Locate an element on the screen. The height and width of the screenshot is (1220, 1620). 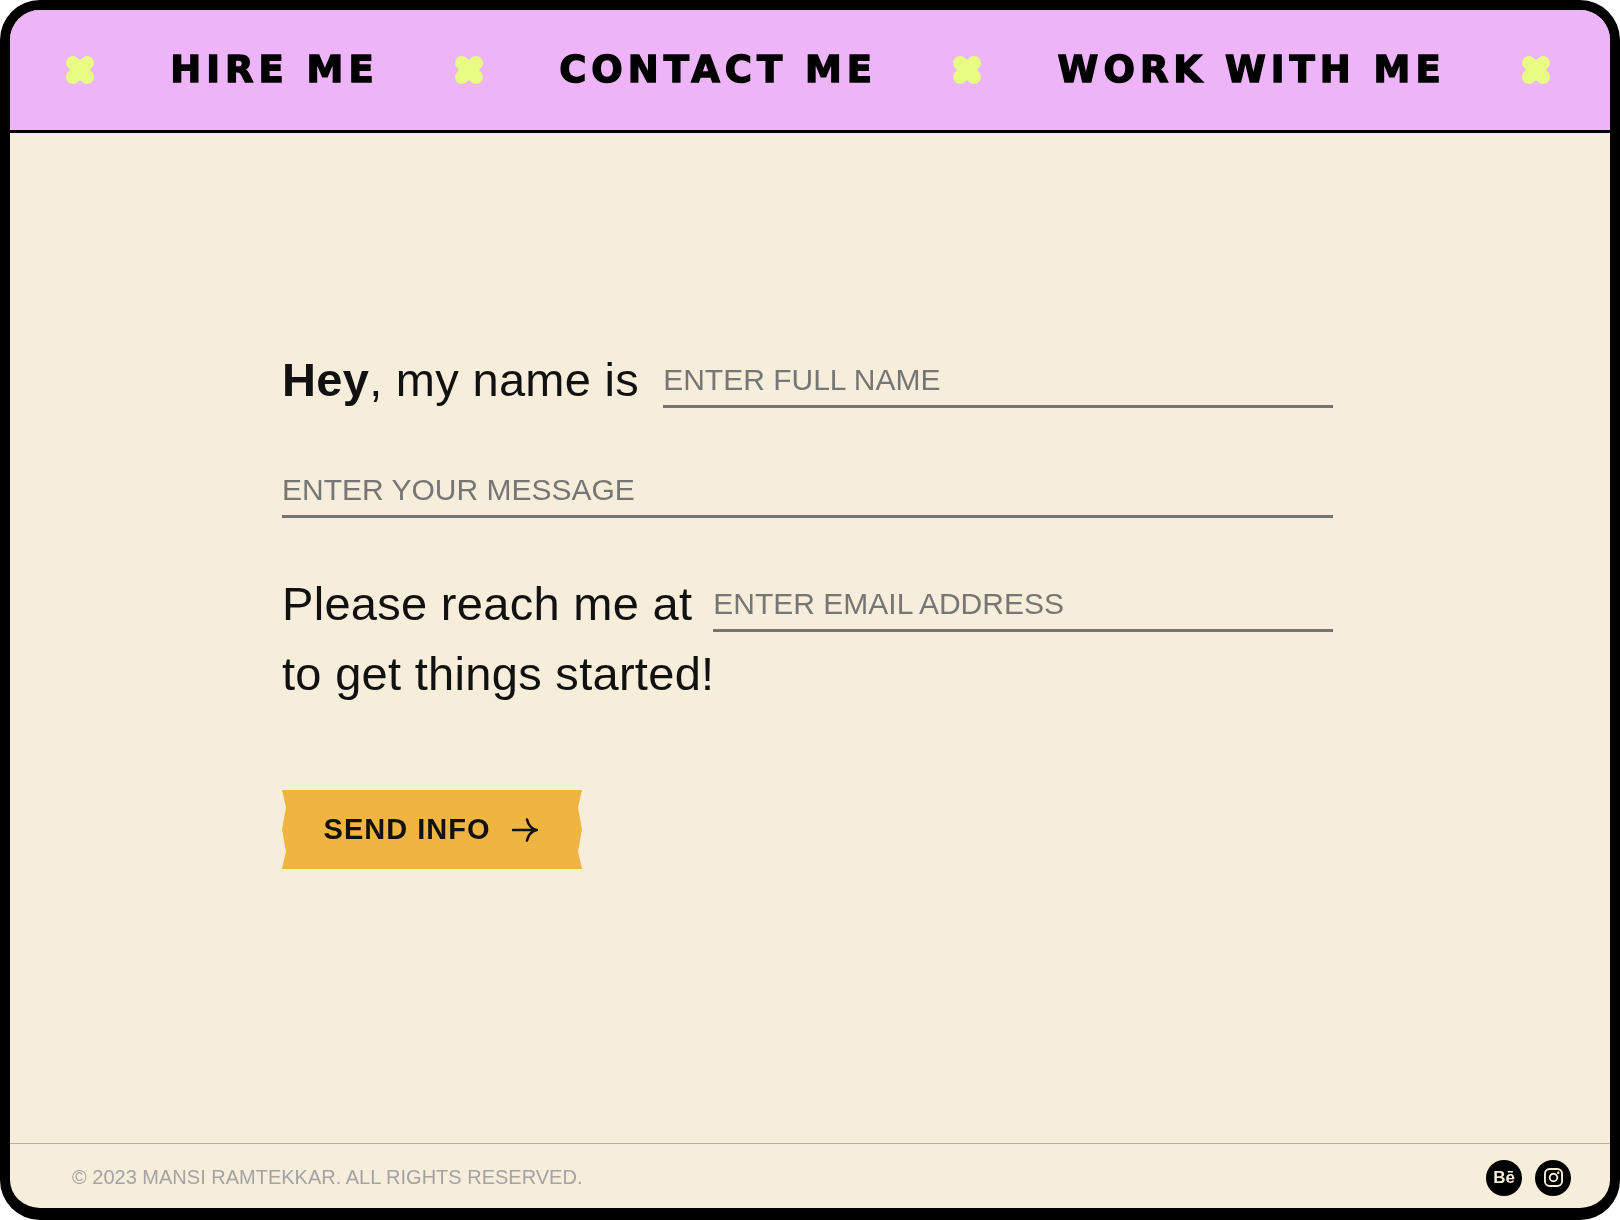
intro-text: Hey, my name is is located at coordinates (461, 380).